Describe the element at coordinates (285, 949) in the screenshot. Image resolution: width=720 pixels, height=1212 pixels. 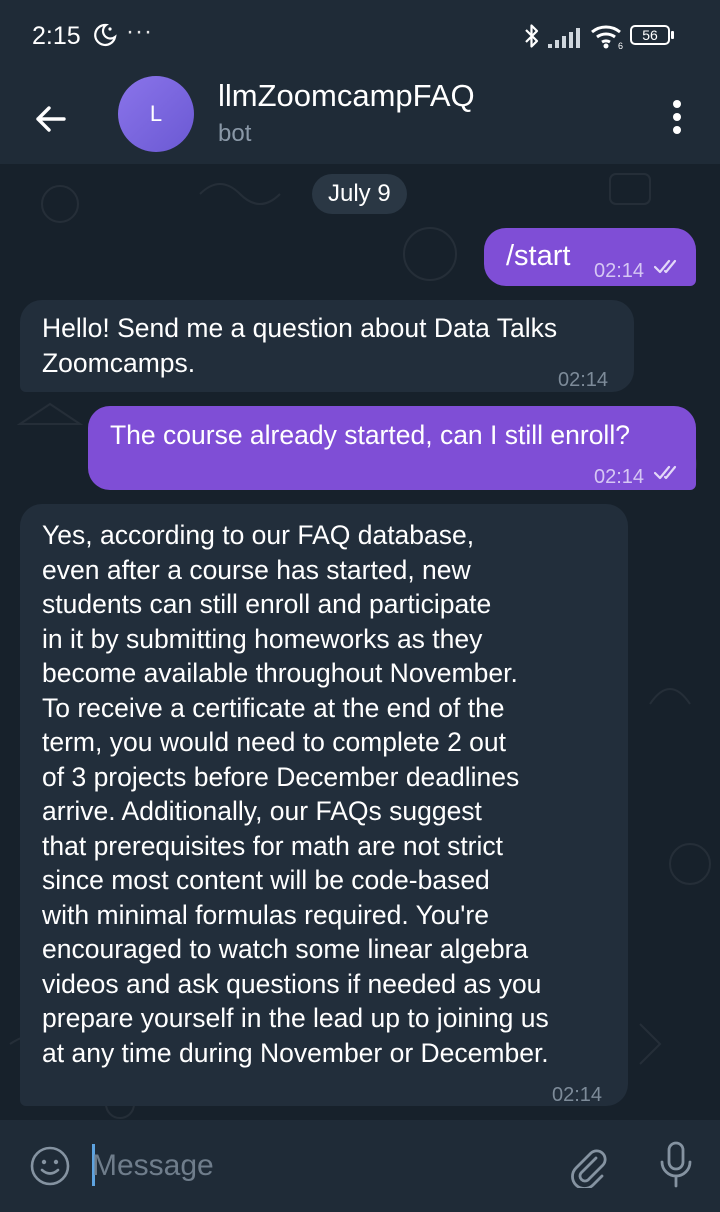
I see `message-line: encouraged to watch some linear algebra` at that location.